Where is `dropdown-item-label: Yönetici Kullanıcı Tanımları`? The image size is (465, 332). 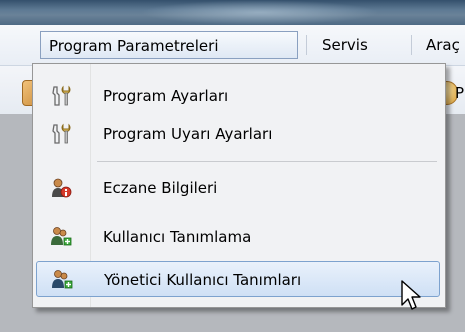 dropdown-item-label: Yönetici Kullanıcı Tanımları is located at coordinates (203, 280).